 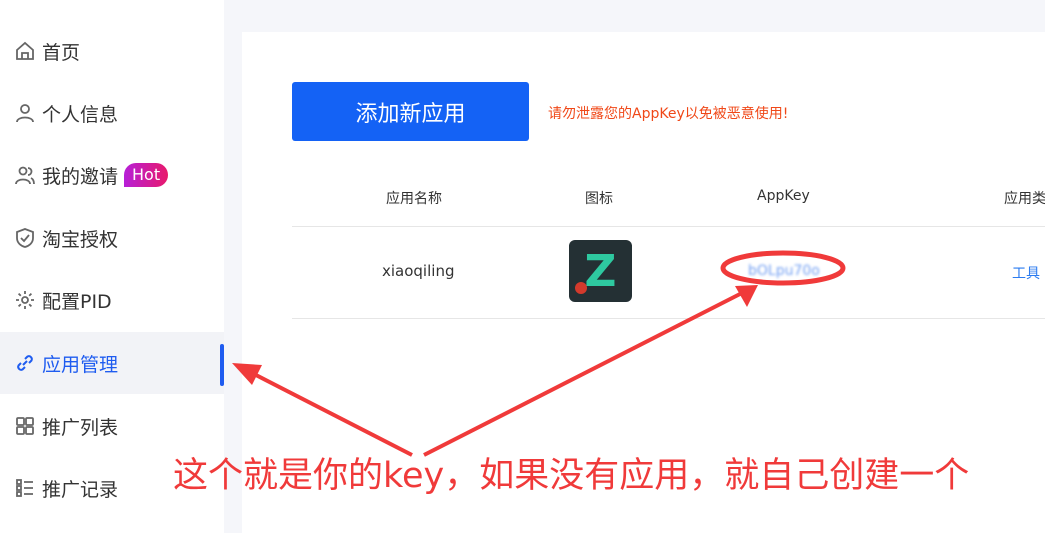 I want to click on active-indicator, so click(x=222, y=365).